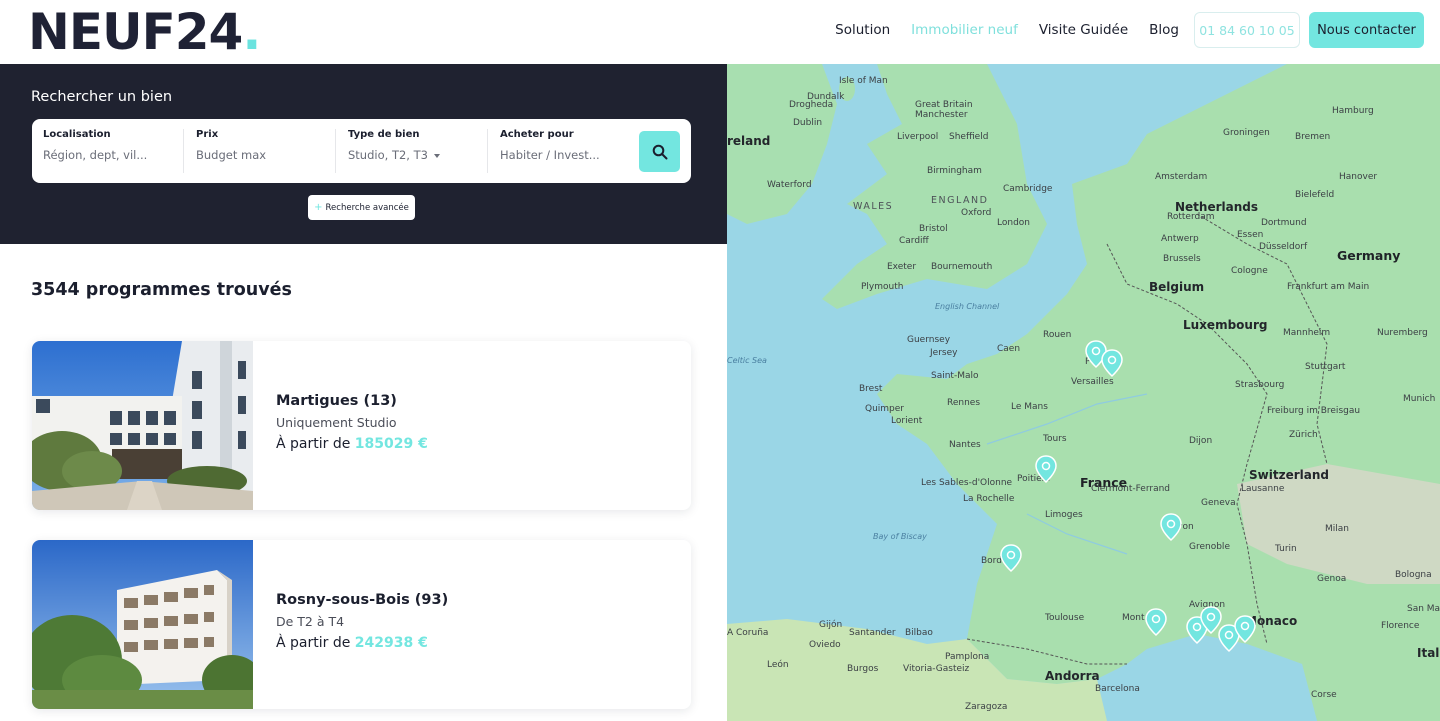 The image size is (1440, 721). What do you see at coordinates (391, 643) in the screenshot?
I see `price-amount: 242938 €` at bounding box center [391, 643].